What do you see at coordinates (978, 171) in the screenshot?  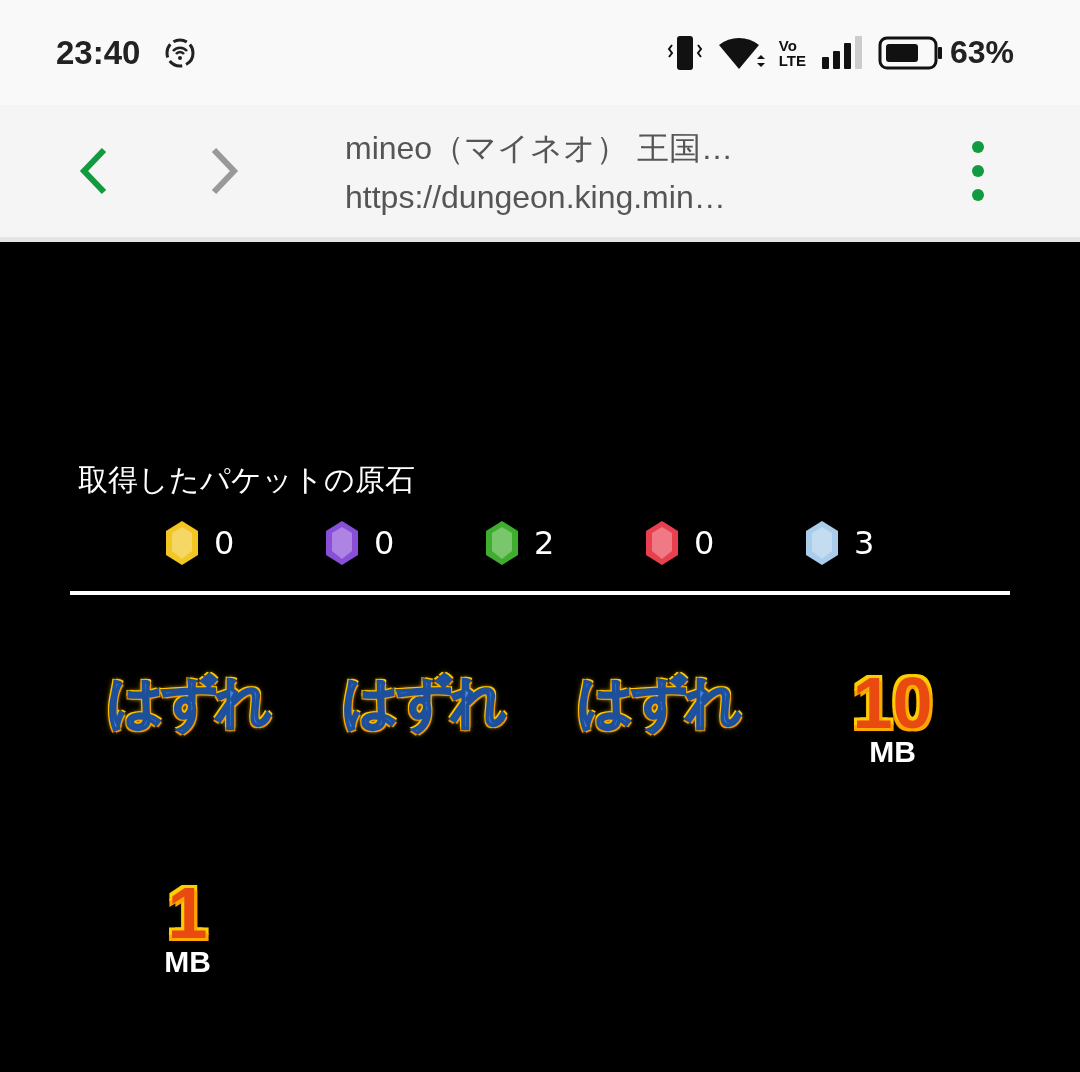 I see `more-menu-icon` at bounding box center [978, 171].